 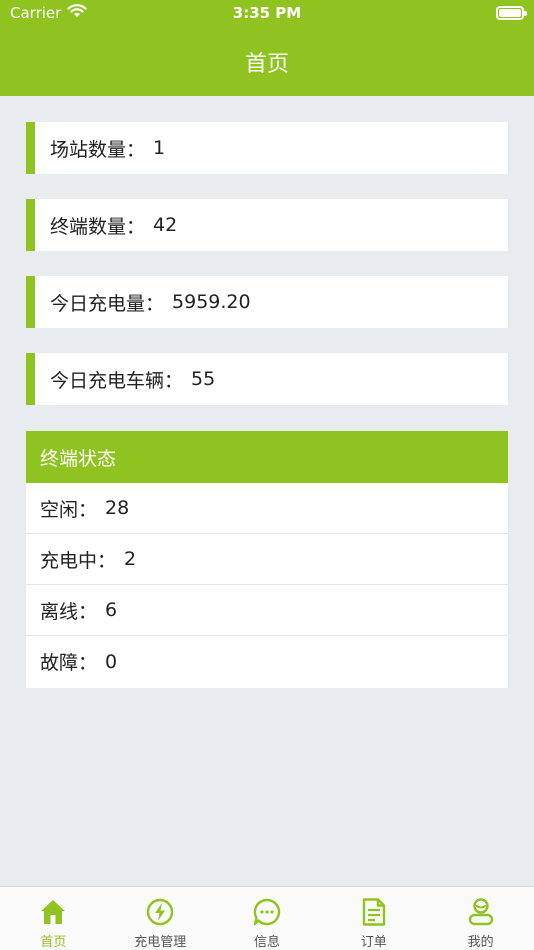 I want to click on tab-orders: 订单, so click(x=373, y=918).